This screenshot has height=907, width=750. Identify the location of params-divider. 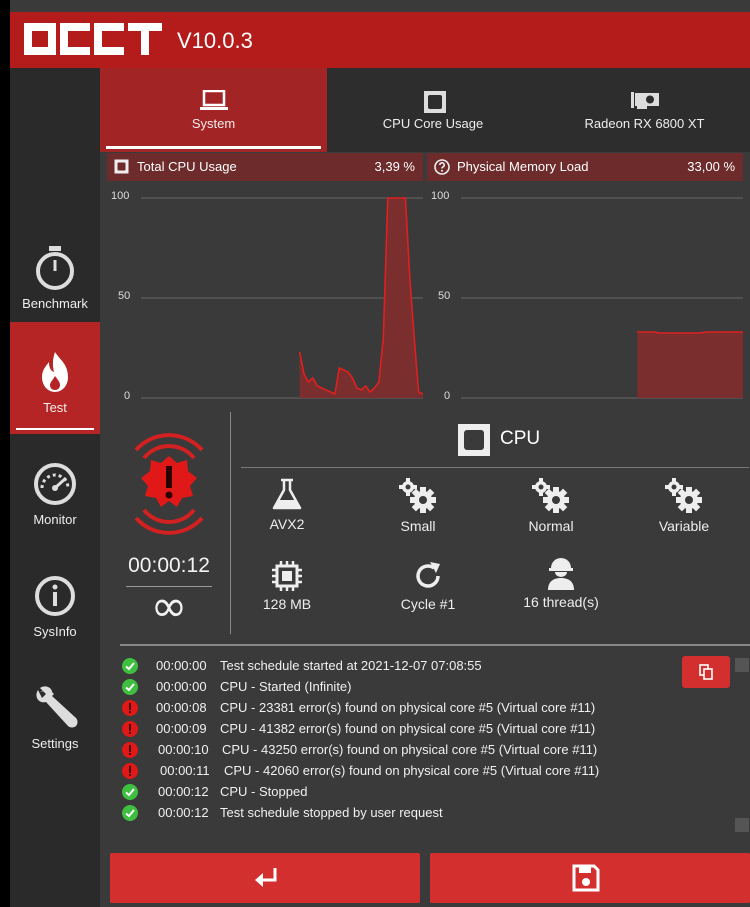
(495, 467).